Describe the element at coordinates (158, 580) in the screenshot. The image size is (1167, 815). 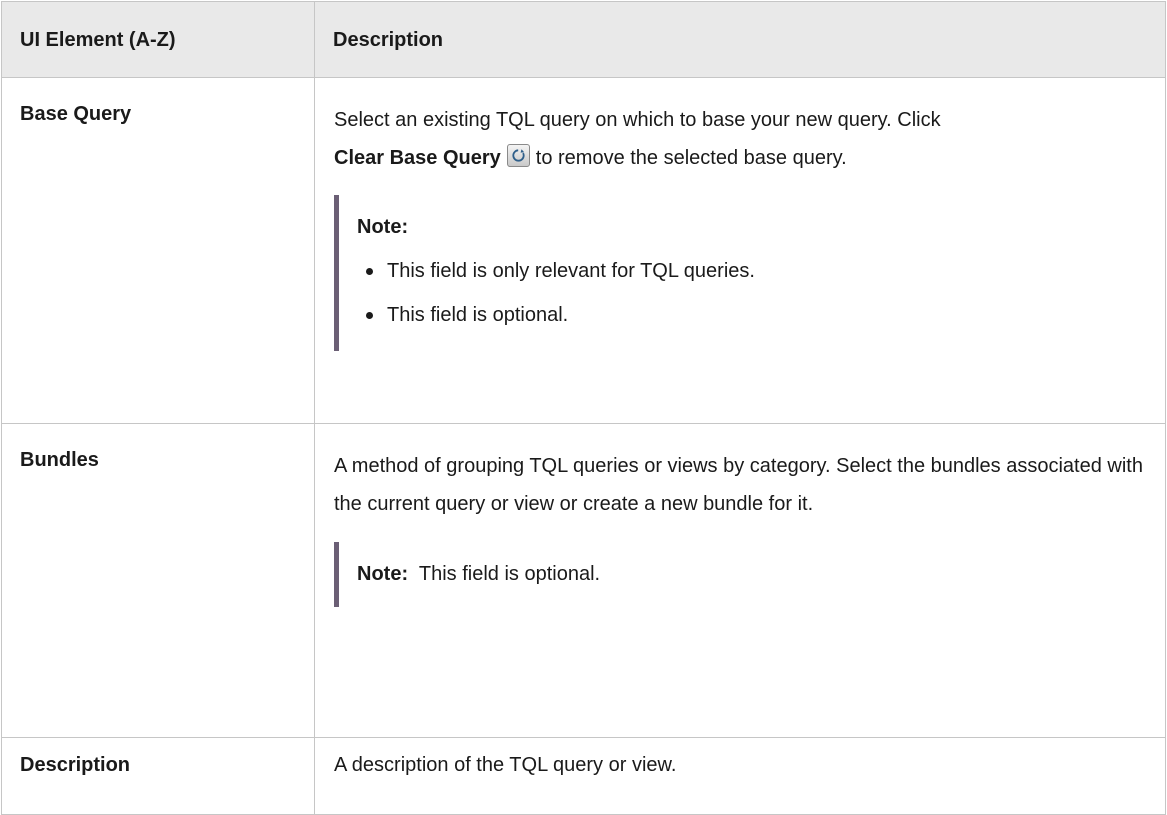
I see `element-name-bundles: Bundles` at that location.